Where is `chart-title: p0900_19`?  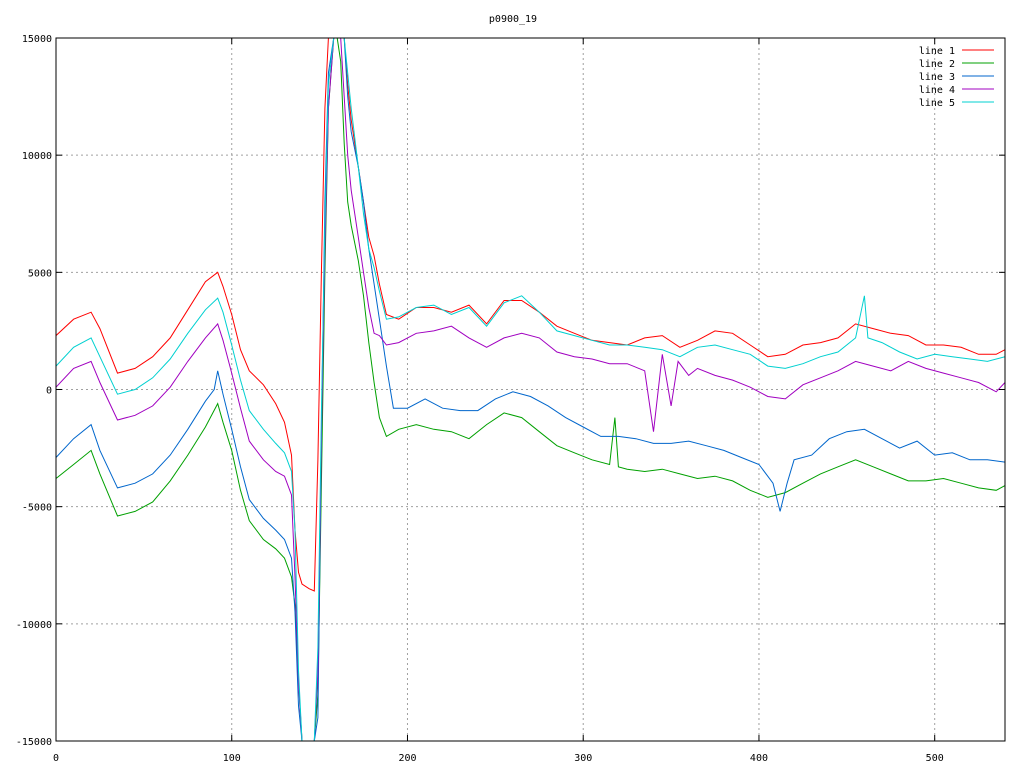 chart-title: p0900_19 is located at coordinates (513, 19).